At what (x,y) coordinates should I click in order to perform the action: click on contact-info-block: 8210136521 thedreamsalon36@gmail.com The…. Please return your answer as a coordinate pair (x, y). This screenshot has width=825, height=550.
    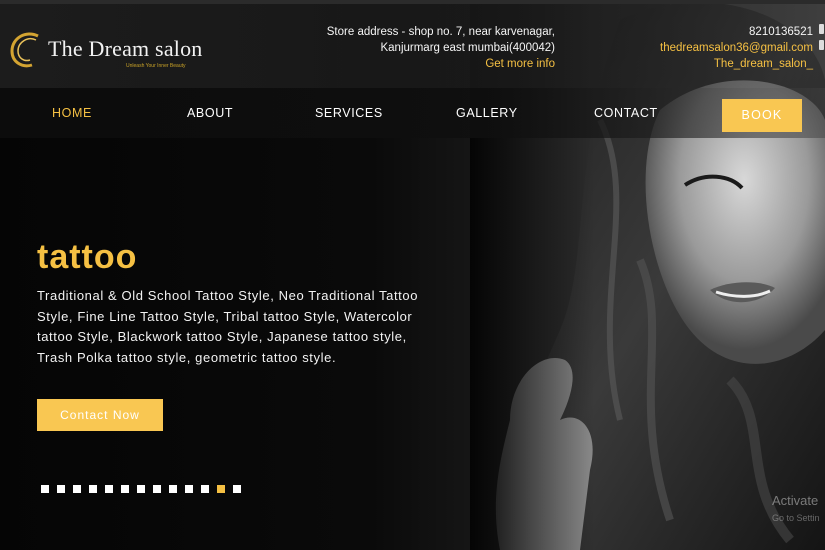
    Looking at the image, I should click on (736, 48).